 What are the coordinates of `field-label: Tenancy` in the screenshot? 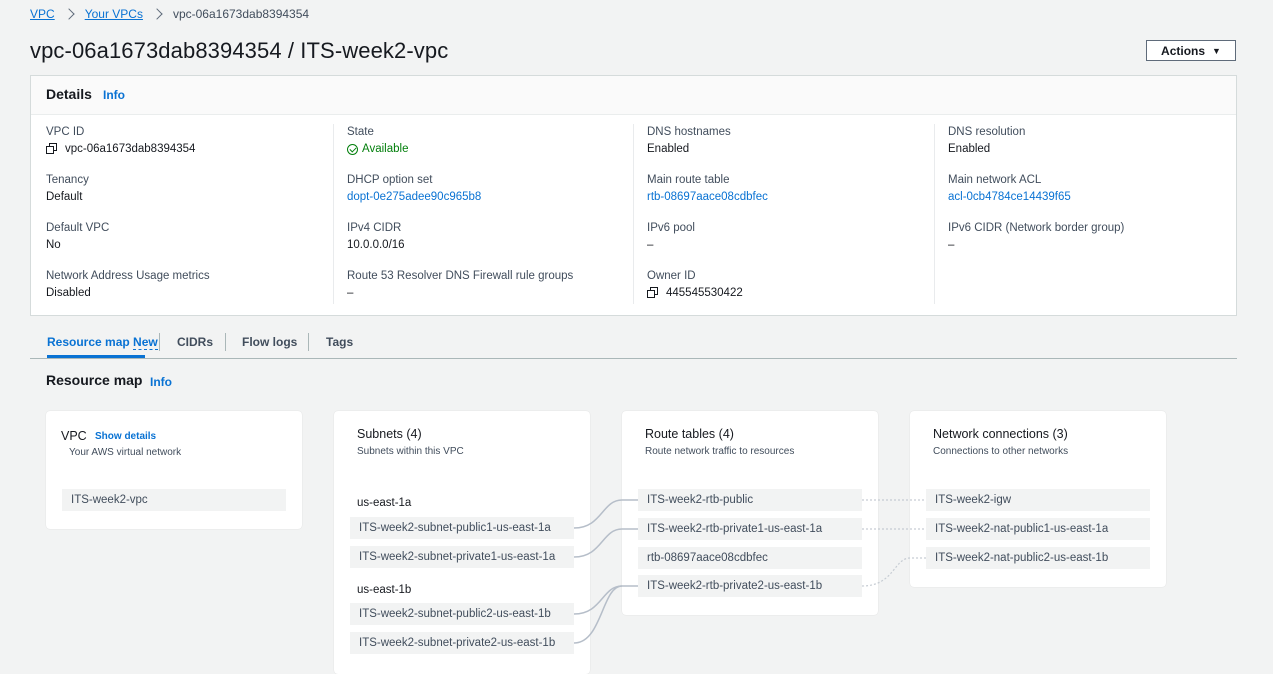 It's located at (67, 180).